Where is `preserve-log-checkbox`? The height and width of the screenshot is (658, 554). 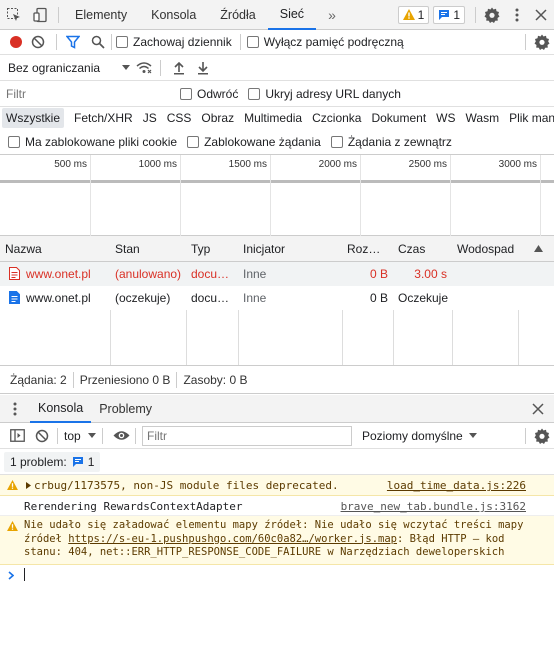
preserve-log-checkbox is located at coordinates (122, 42).